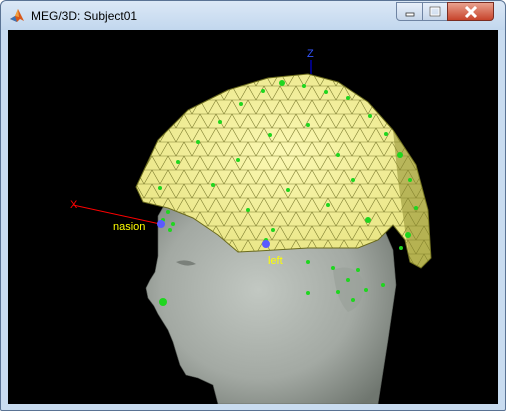  I want to click on maximize-button, so click(435, 11).